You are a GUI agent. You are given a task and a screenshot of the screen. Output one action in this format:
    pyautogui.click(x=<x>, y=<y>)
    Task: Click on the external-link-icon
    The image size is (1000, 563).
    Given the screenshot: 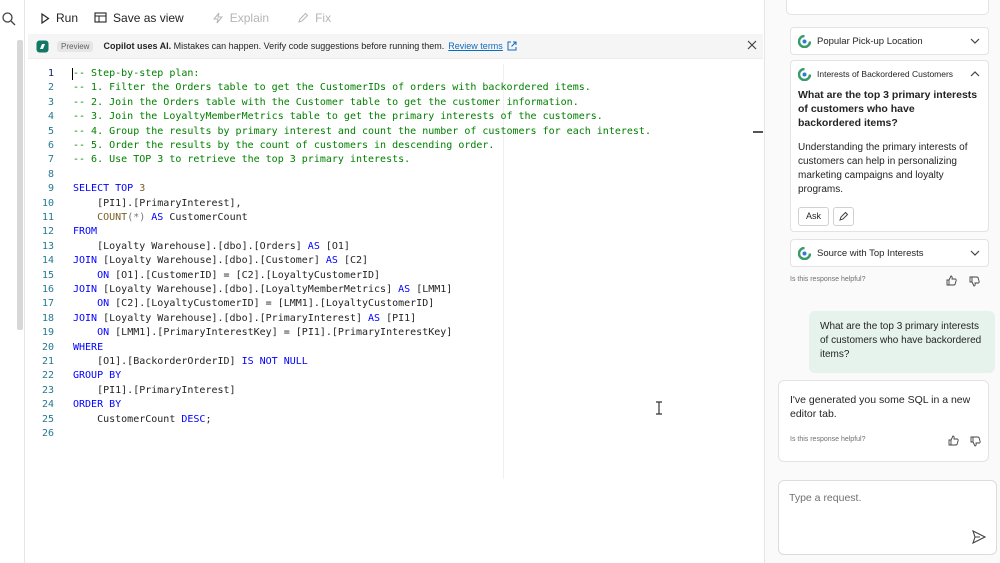 What is the action you would take?
    pyautogui.click(x=512, y=46)
    